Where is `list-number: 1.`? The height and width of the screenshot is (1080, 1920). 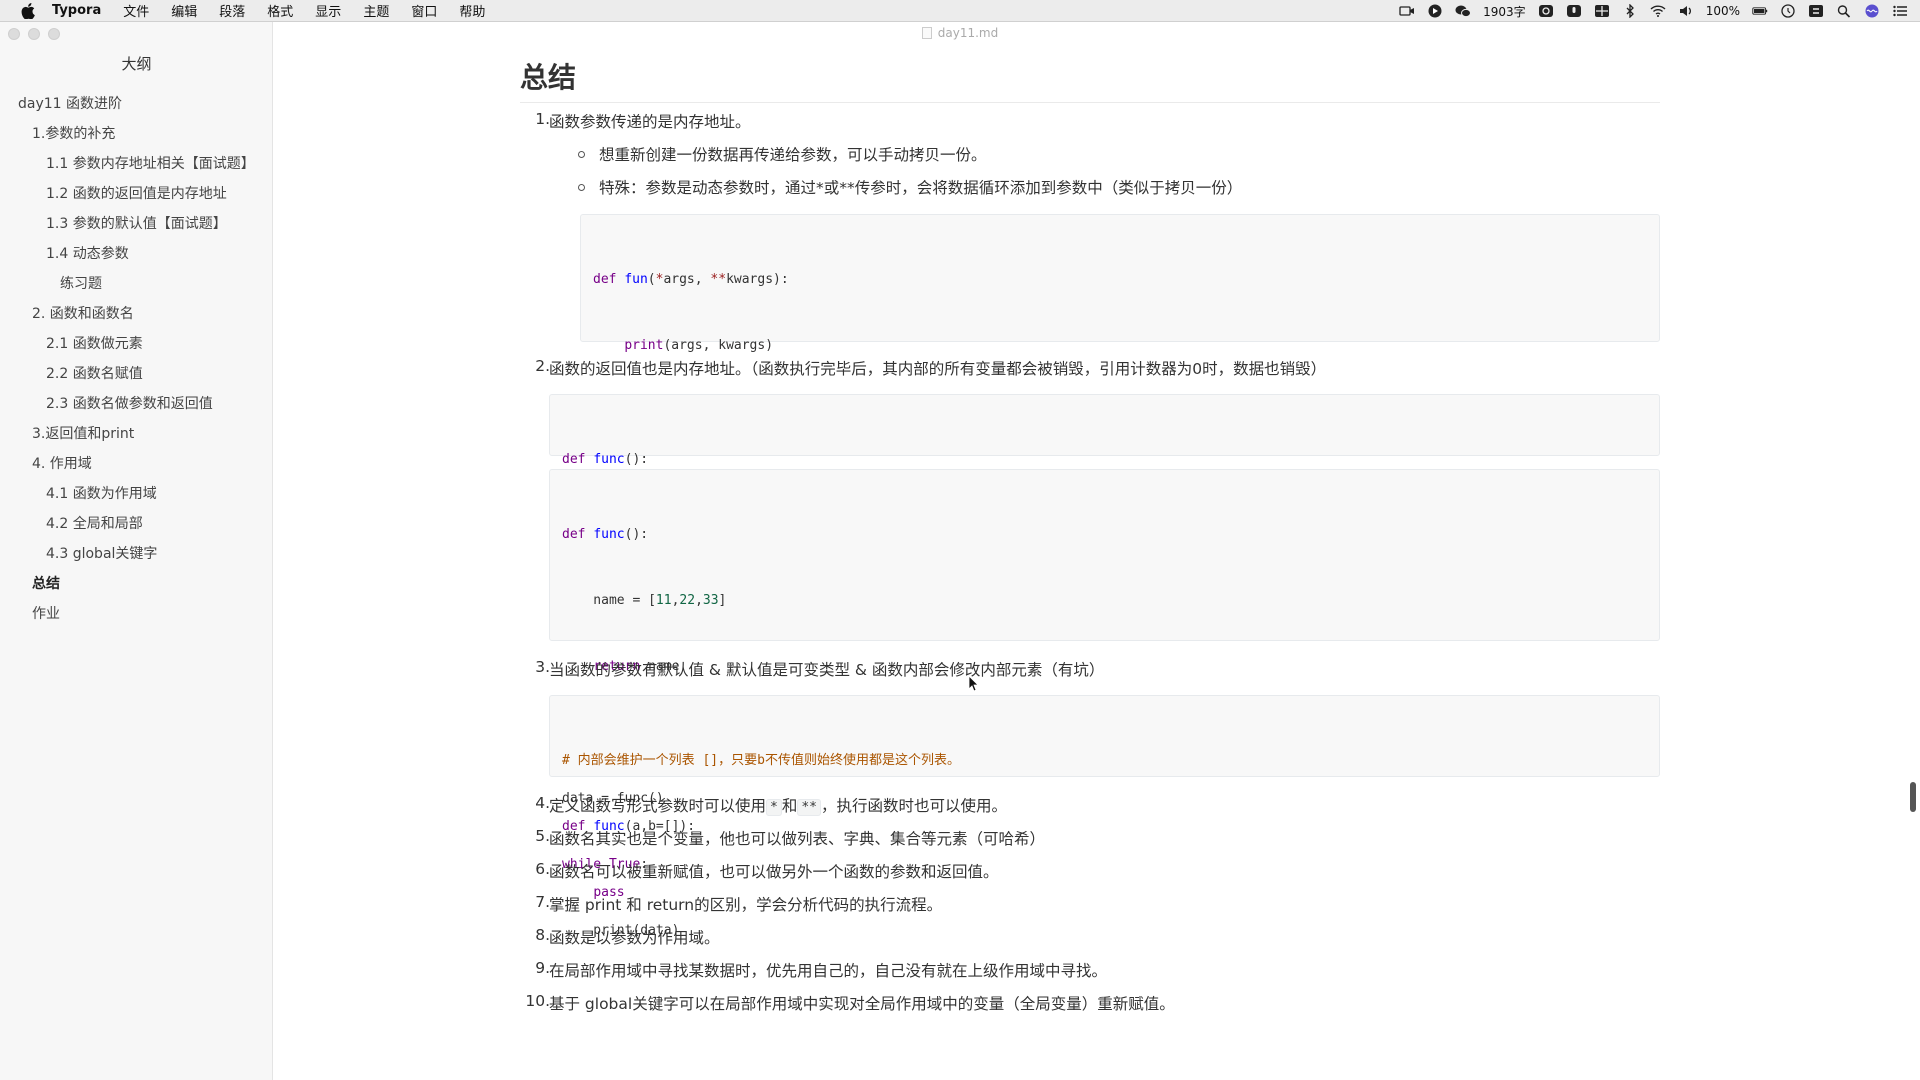 list-number: 1. is located at coordinates (542, 119).